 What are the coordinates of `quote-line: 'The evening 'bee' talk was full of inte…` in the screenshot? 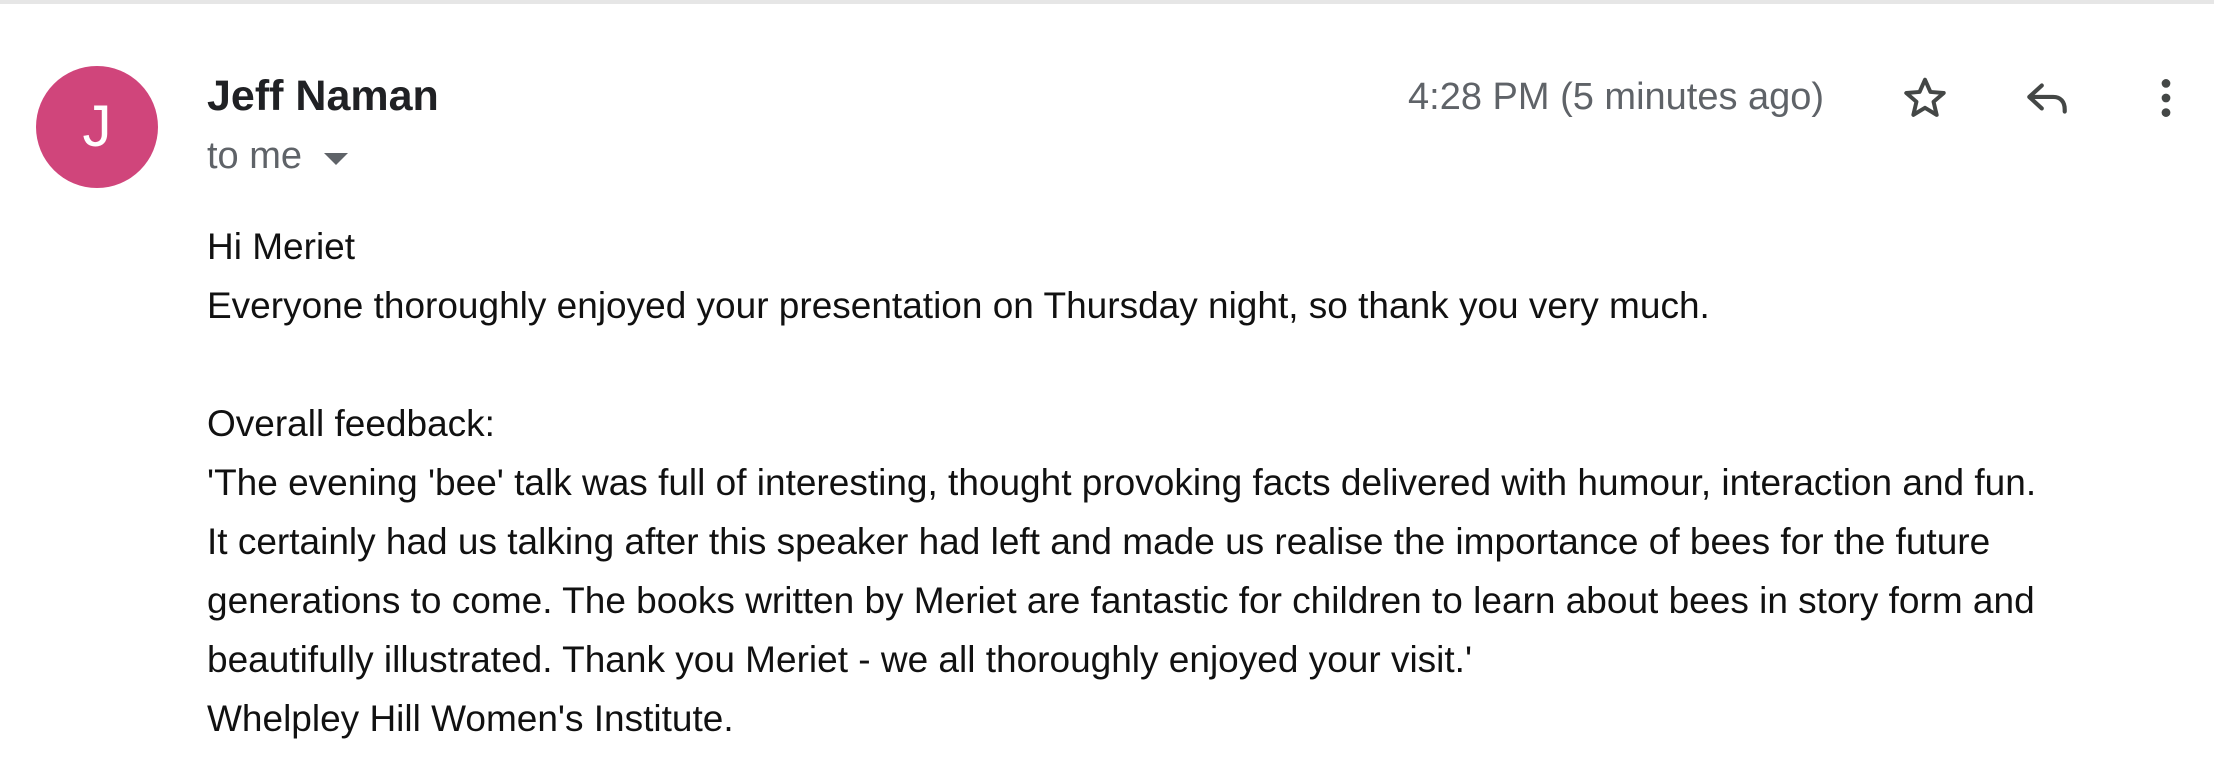 It's located at (1122, 482).